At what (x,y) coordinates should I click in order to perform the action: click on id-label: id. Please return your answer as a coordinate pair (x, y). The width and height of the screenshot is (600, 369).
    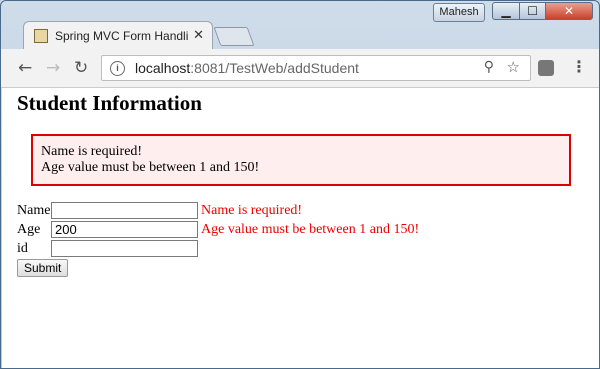
    Looking at the image, I should click on (22, 248).